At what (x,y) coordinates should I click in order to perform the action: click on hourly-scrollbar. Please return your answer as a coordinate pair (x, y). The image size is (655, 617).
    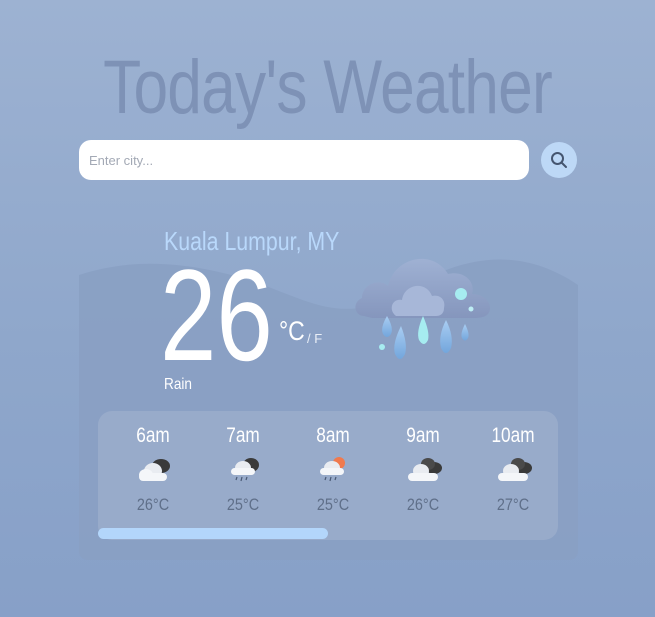
    Looking at the image, I should click on (328, 534).